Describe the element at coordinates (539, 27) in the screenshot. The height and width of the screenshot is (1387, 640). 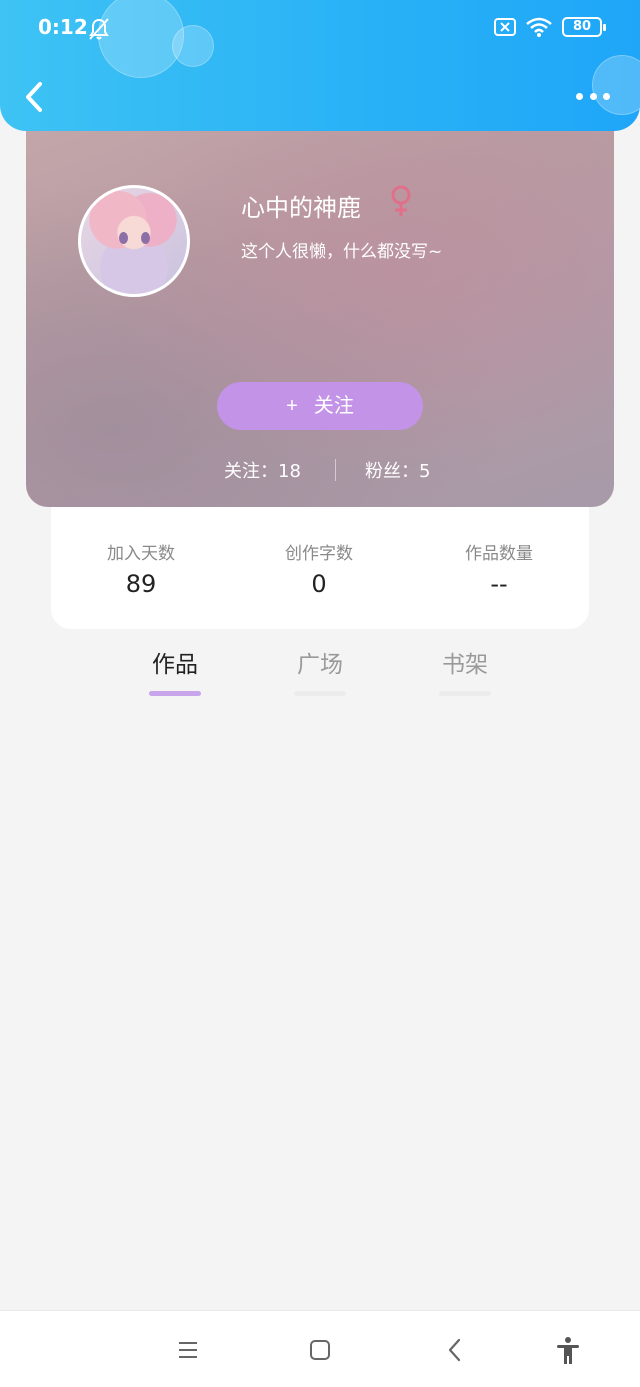
I see `wifi-icon` at that location.